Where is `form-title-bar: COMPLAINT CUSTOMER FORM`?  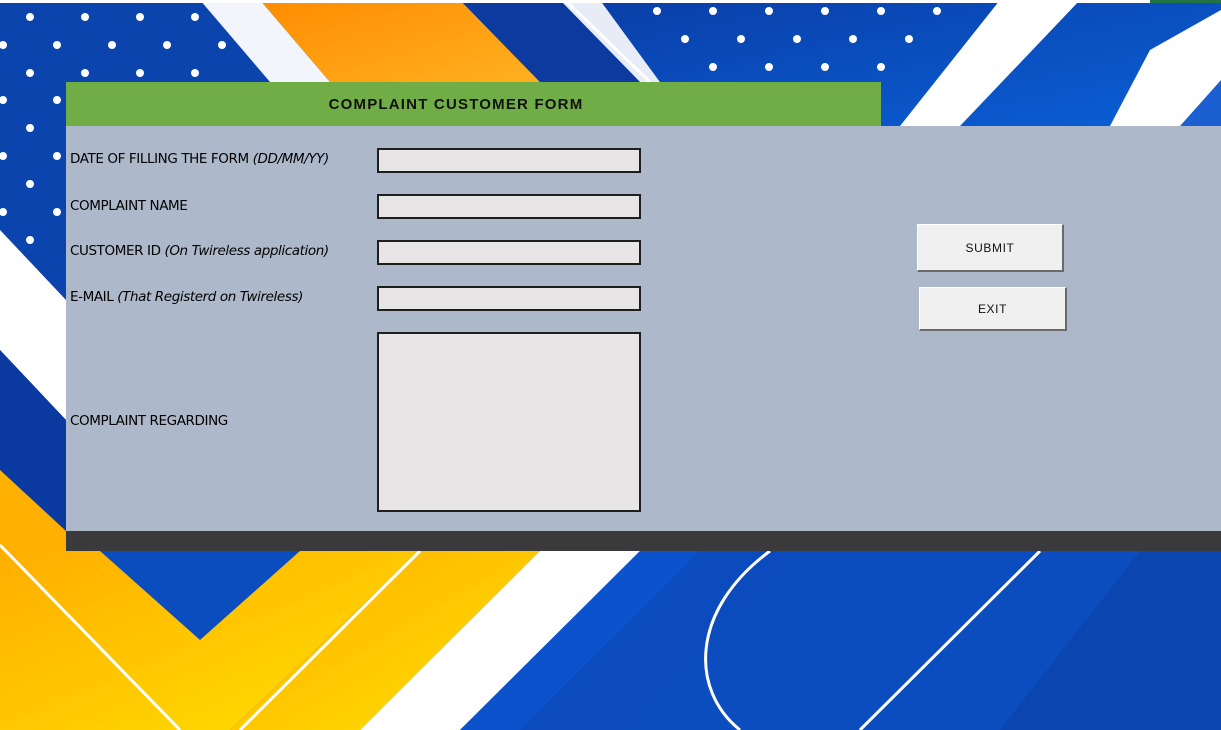 form-title-bar: COMPLAINT CUSTOMER FORM is located at coordinates (473, 104).